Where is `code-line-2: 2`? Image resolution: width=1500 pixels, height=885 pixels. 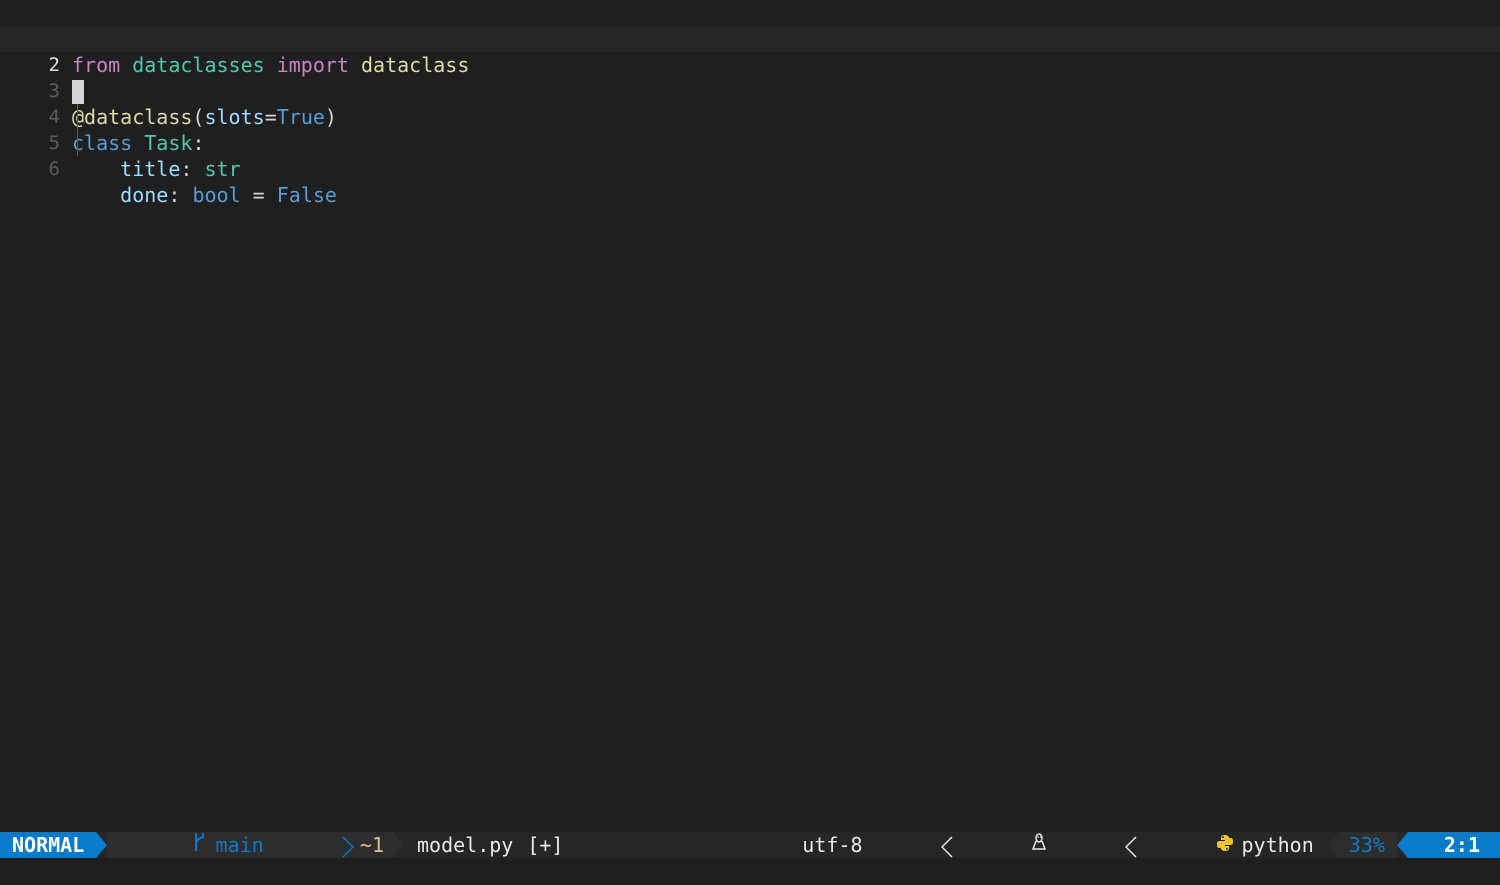 code-line-2: 2 is located at coordinates (750, 65).